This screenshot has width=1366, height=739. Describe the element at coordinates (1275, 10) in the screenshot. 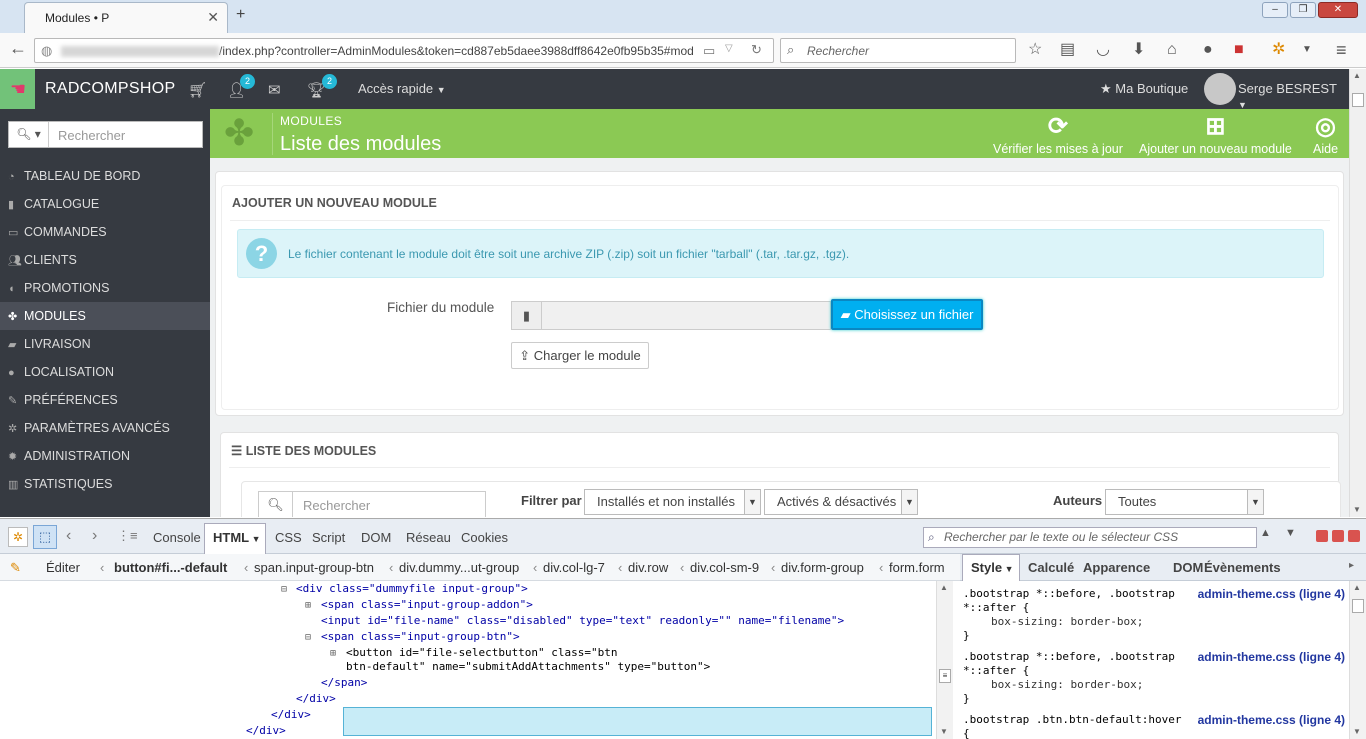

I see `minimize-window-button: –` at that location.